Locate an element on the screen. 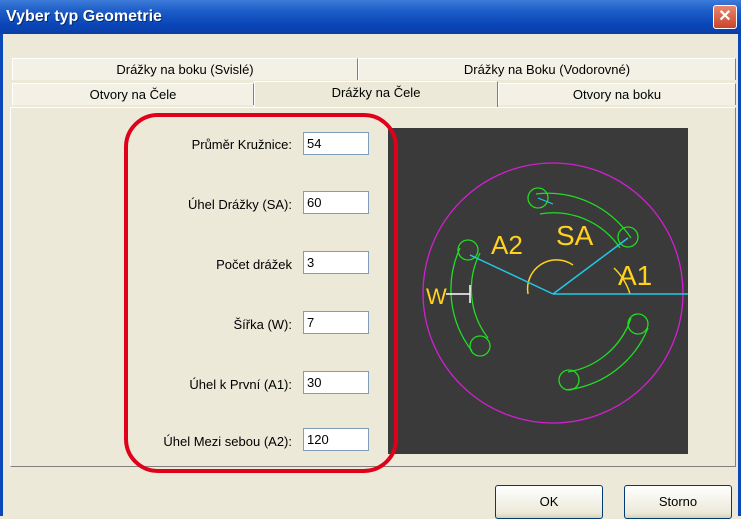  diameter-input is located at coordinates (336, 143).